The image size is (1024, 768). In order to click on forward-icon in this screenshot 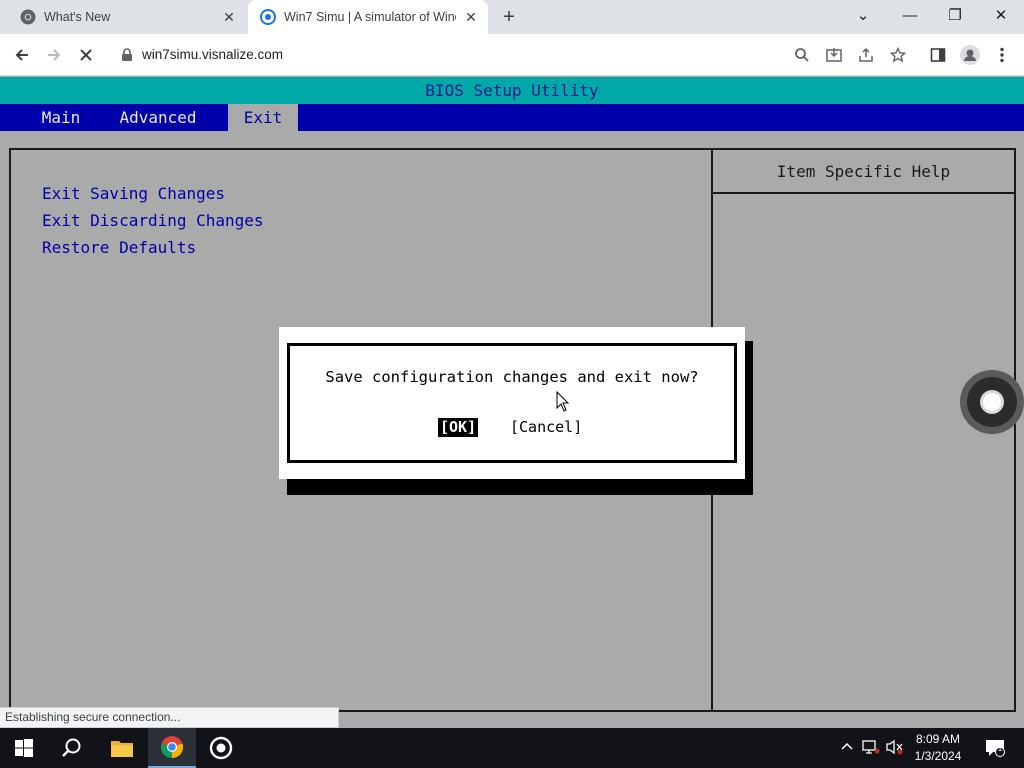, I will do `click(54, 55)`.